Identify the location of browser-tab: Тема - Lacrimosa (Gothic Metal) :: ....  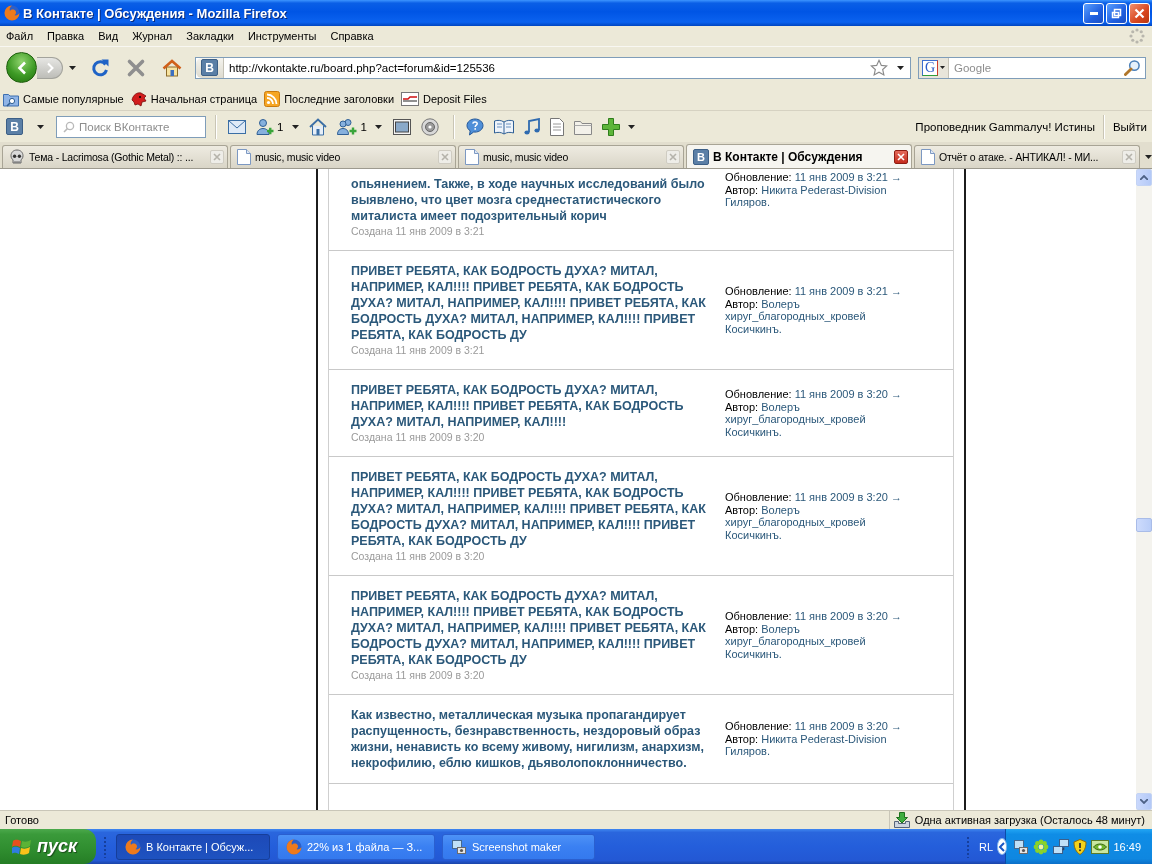
(115, 156).